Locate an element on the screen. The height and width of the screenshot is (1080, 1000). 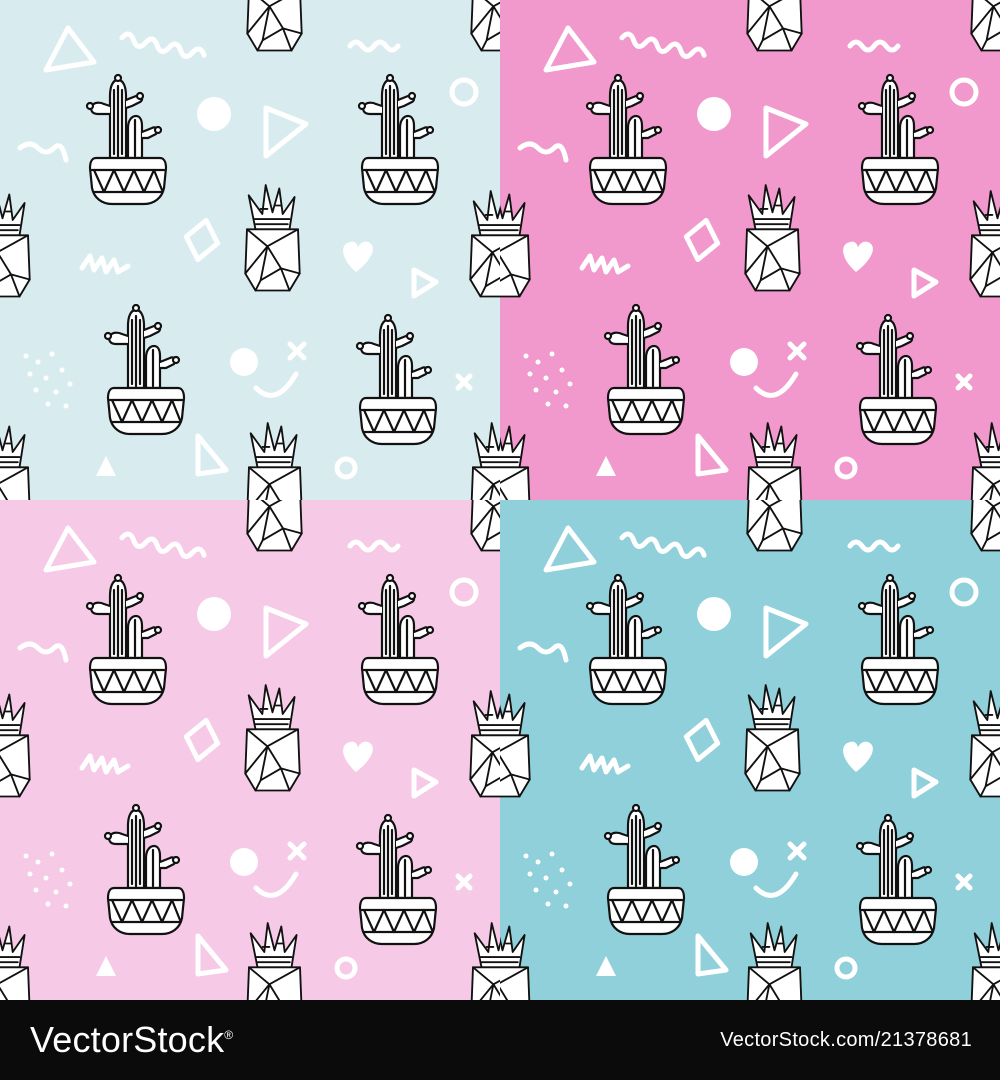
watermark-bar: VectorStock® VectorStock.com/21378681 is located at coordinates (500, 1040).